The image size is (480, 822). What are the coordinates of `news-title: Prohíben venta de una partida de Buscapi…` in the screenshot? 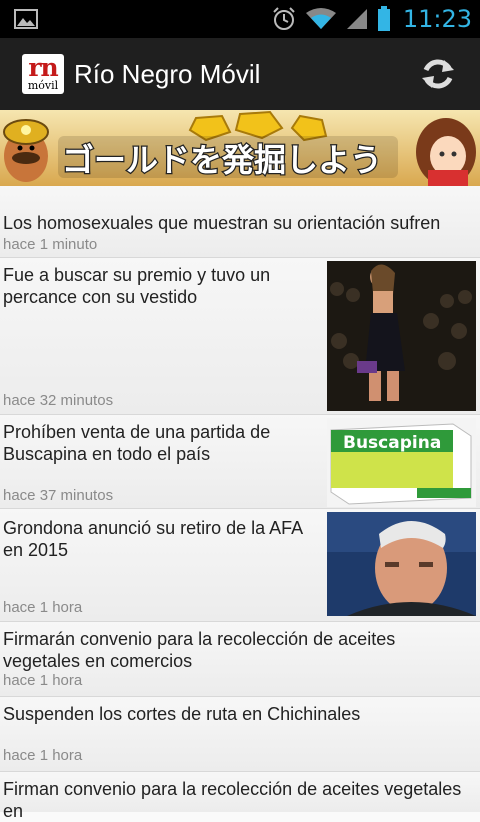 It's located at (137, 443).